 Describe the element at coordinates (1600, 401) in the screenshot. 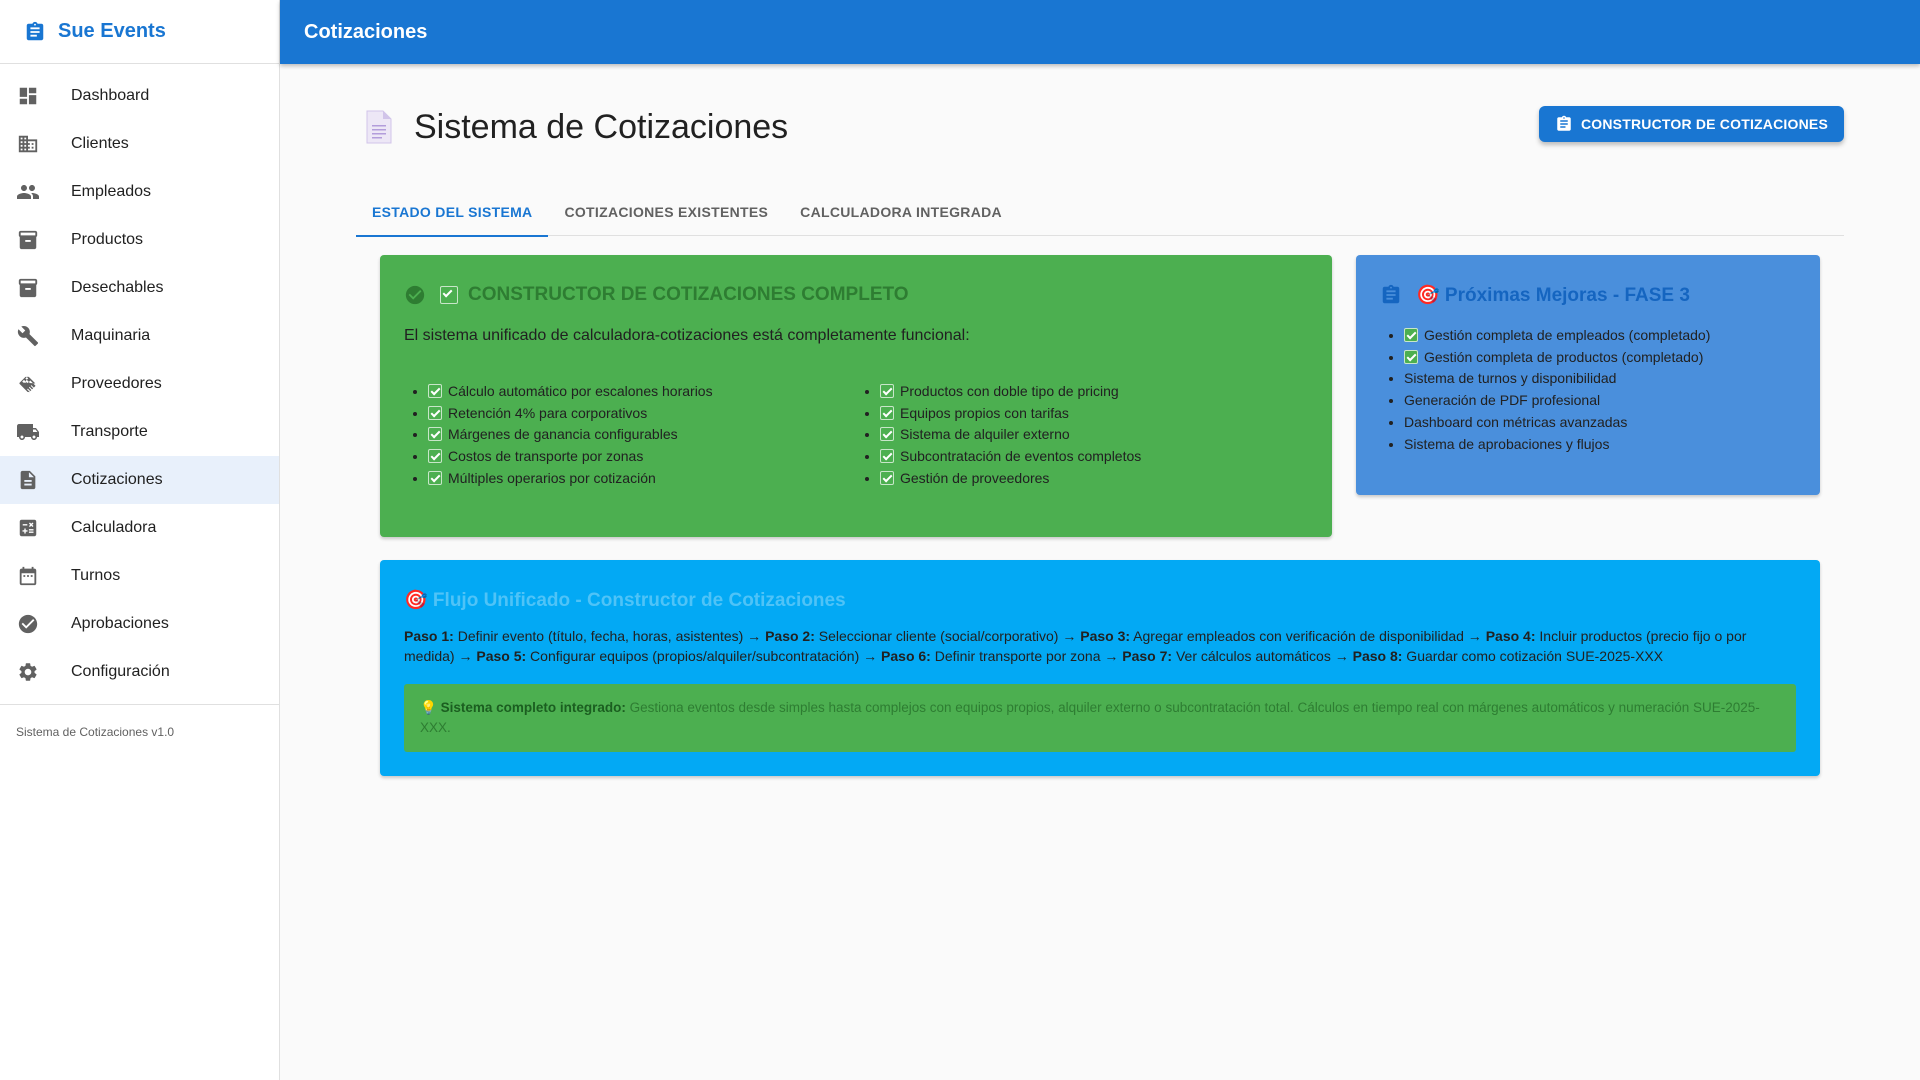

I see `list-item: Generación de PDF profesional` at that location.